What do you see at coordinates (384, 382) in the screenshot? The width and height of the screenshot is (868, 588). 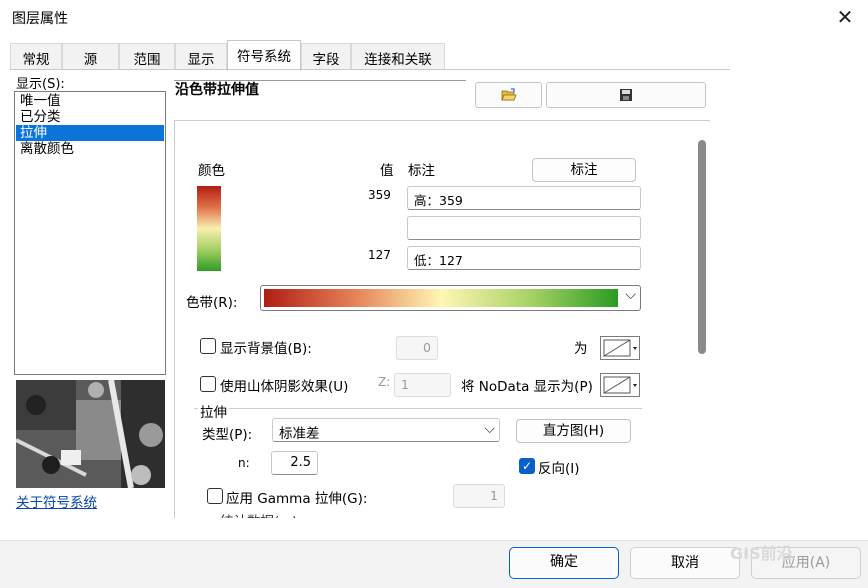 I see `z-label: Z:` at bounding box center [384, 382].